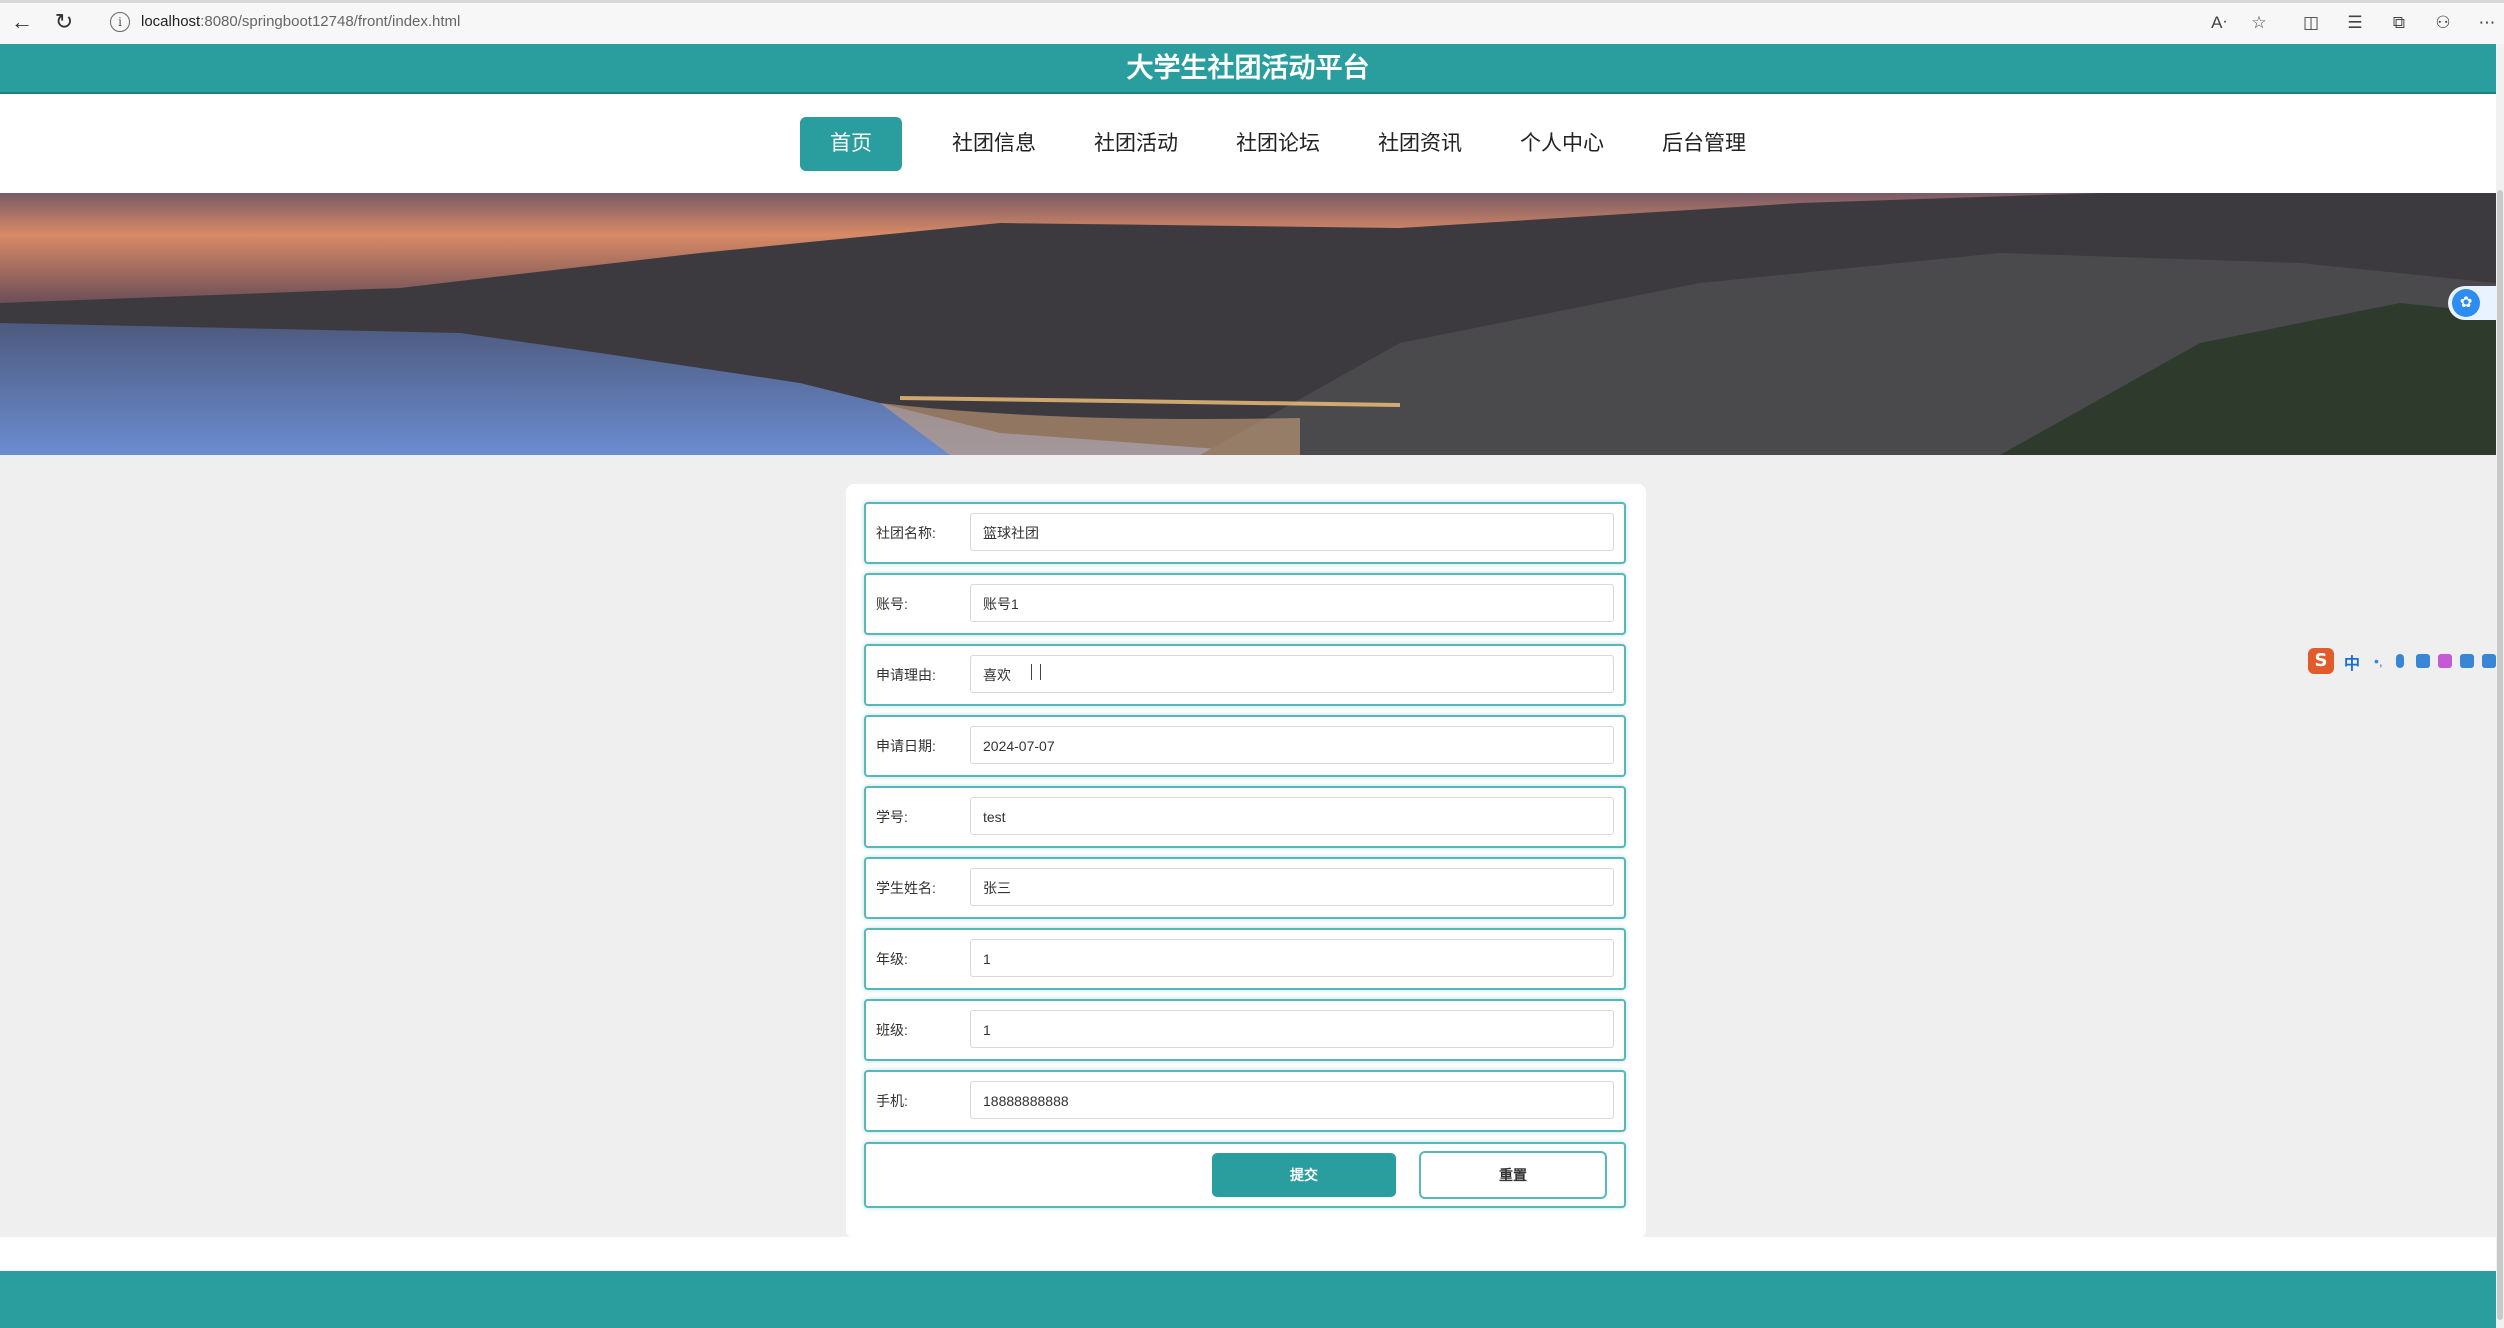  I want to click on nav-item-club-news: 社团资讯, so click(1420, 144).